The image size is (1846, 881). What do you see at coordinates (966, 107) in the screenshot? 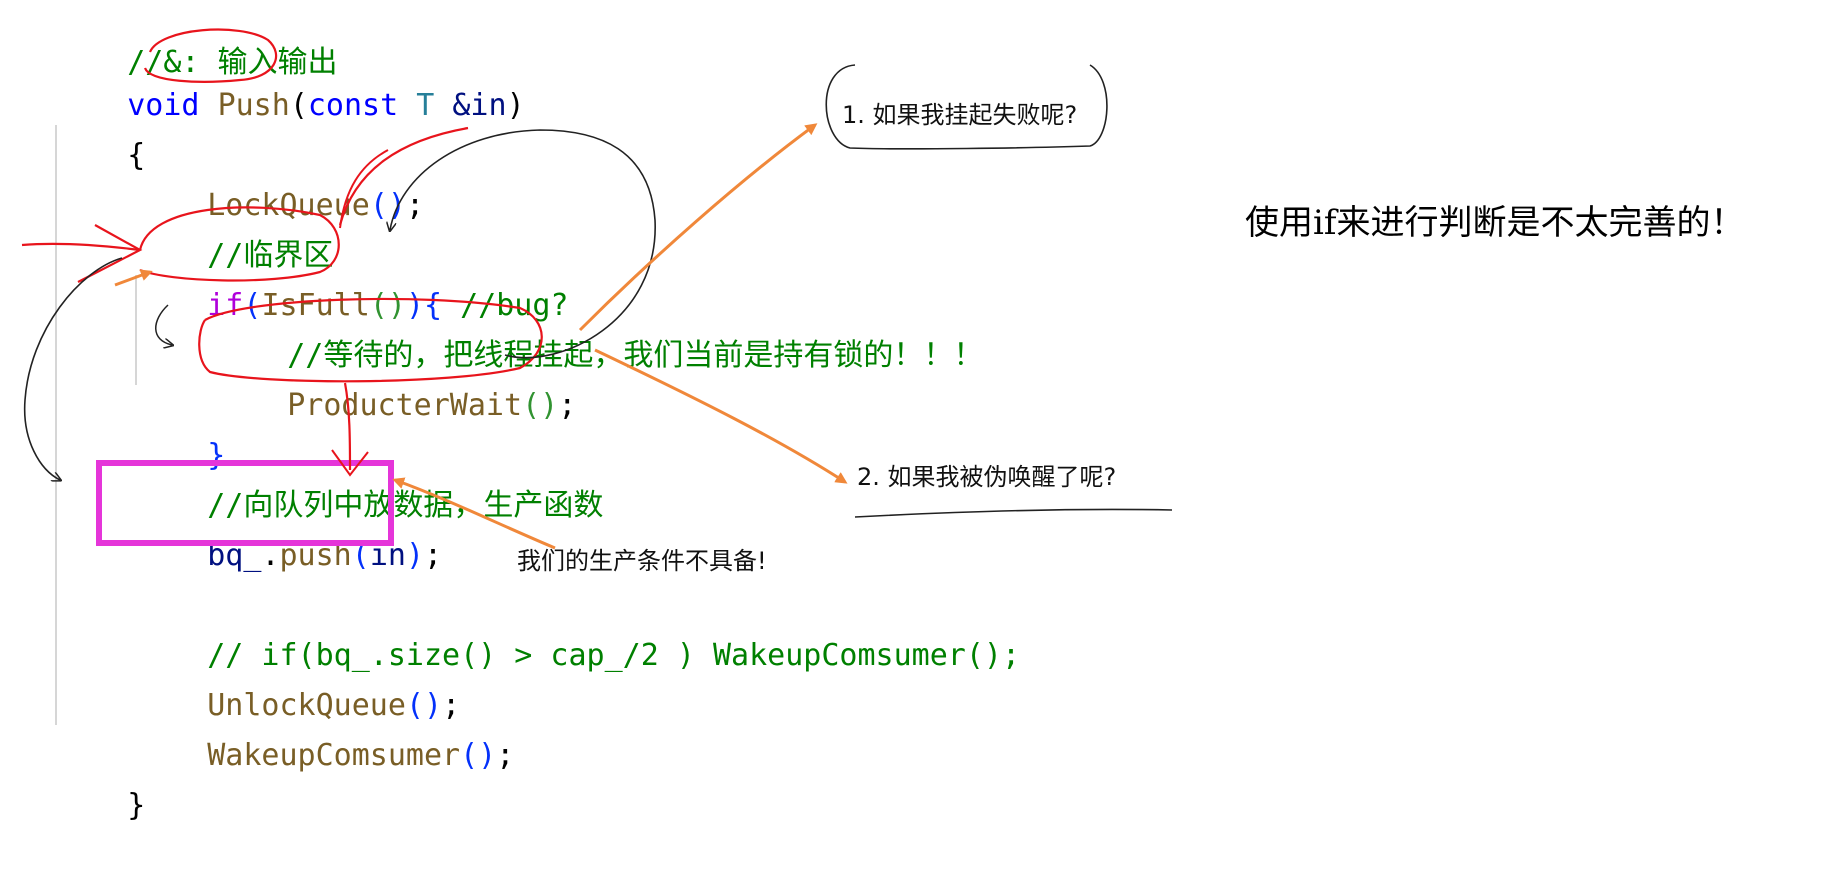
I see `black-bracket-q1` at bounding box center [966, 107].